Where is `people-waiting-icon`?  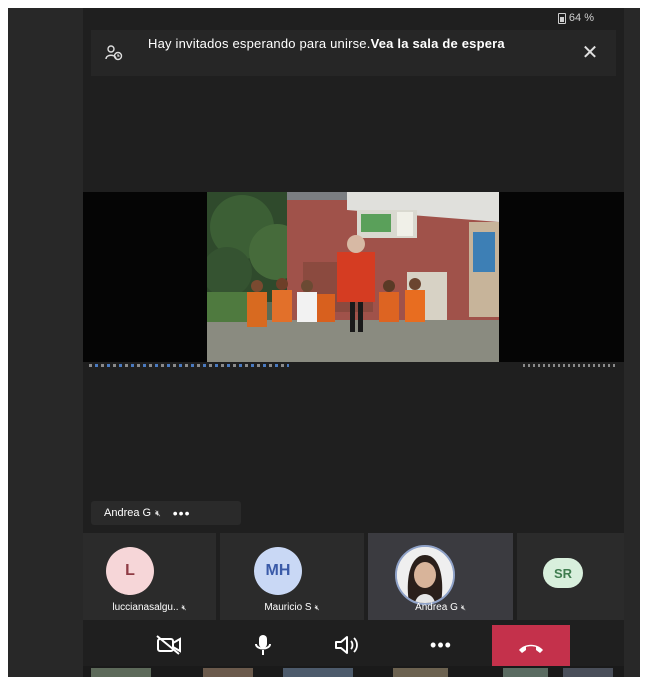 people-waiting-icon is located at coordinates (114, 53).